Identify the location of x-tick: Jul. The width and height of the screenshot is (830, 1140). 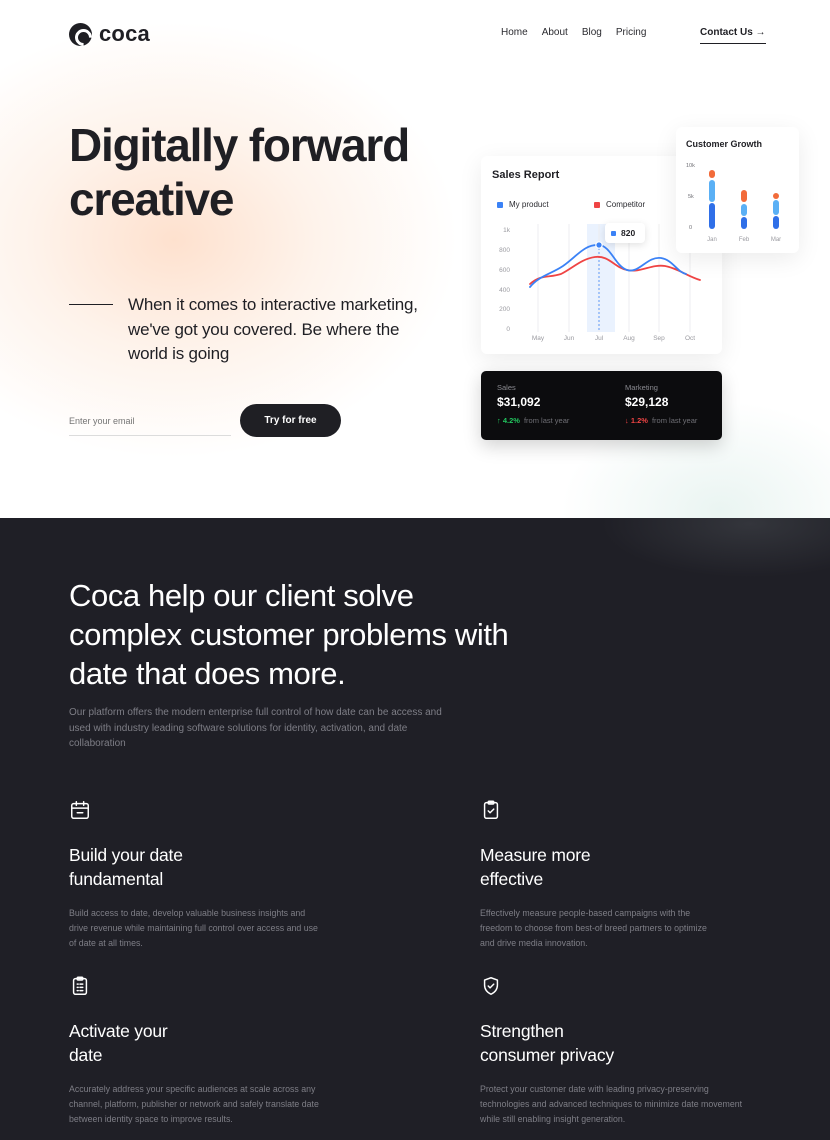
(599, 338).